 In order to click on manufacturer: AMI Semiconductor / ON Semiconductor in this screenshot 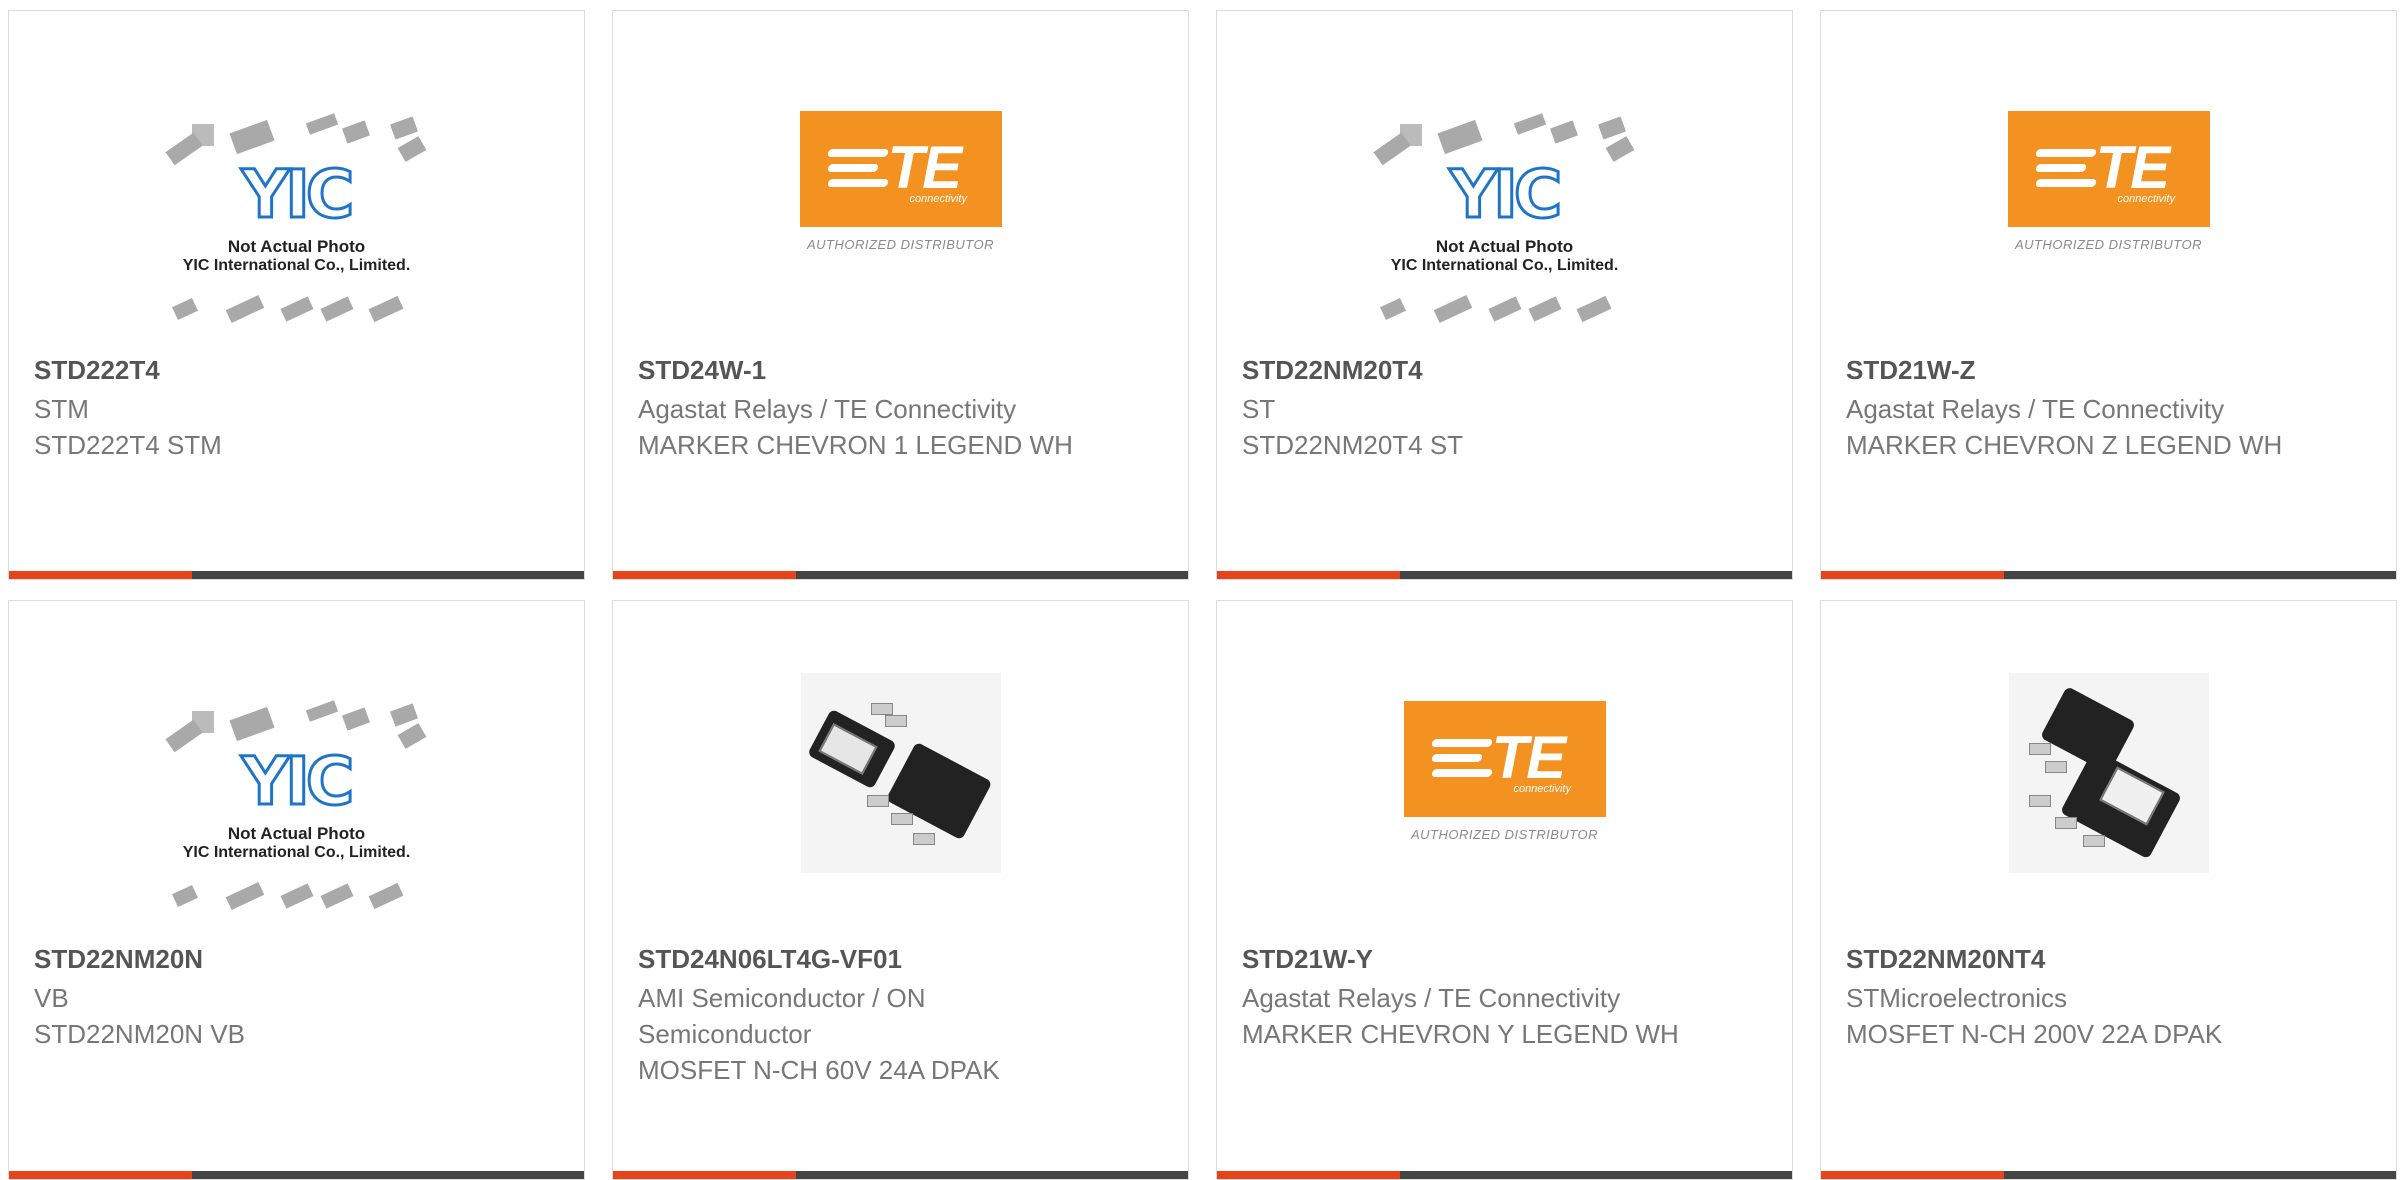, I will do `click(782, 1016)`.